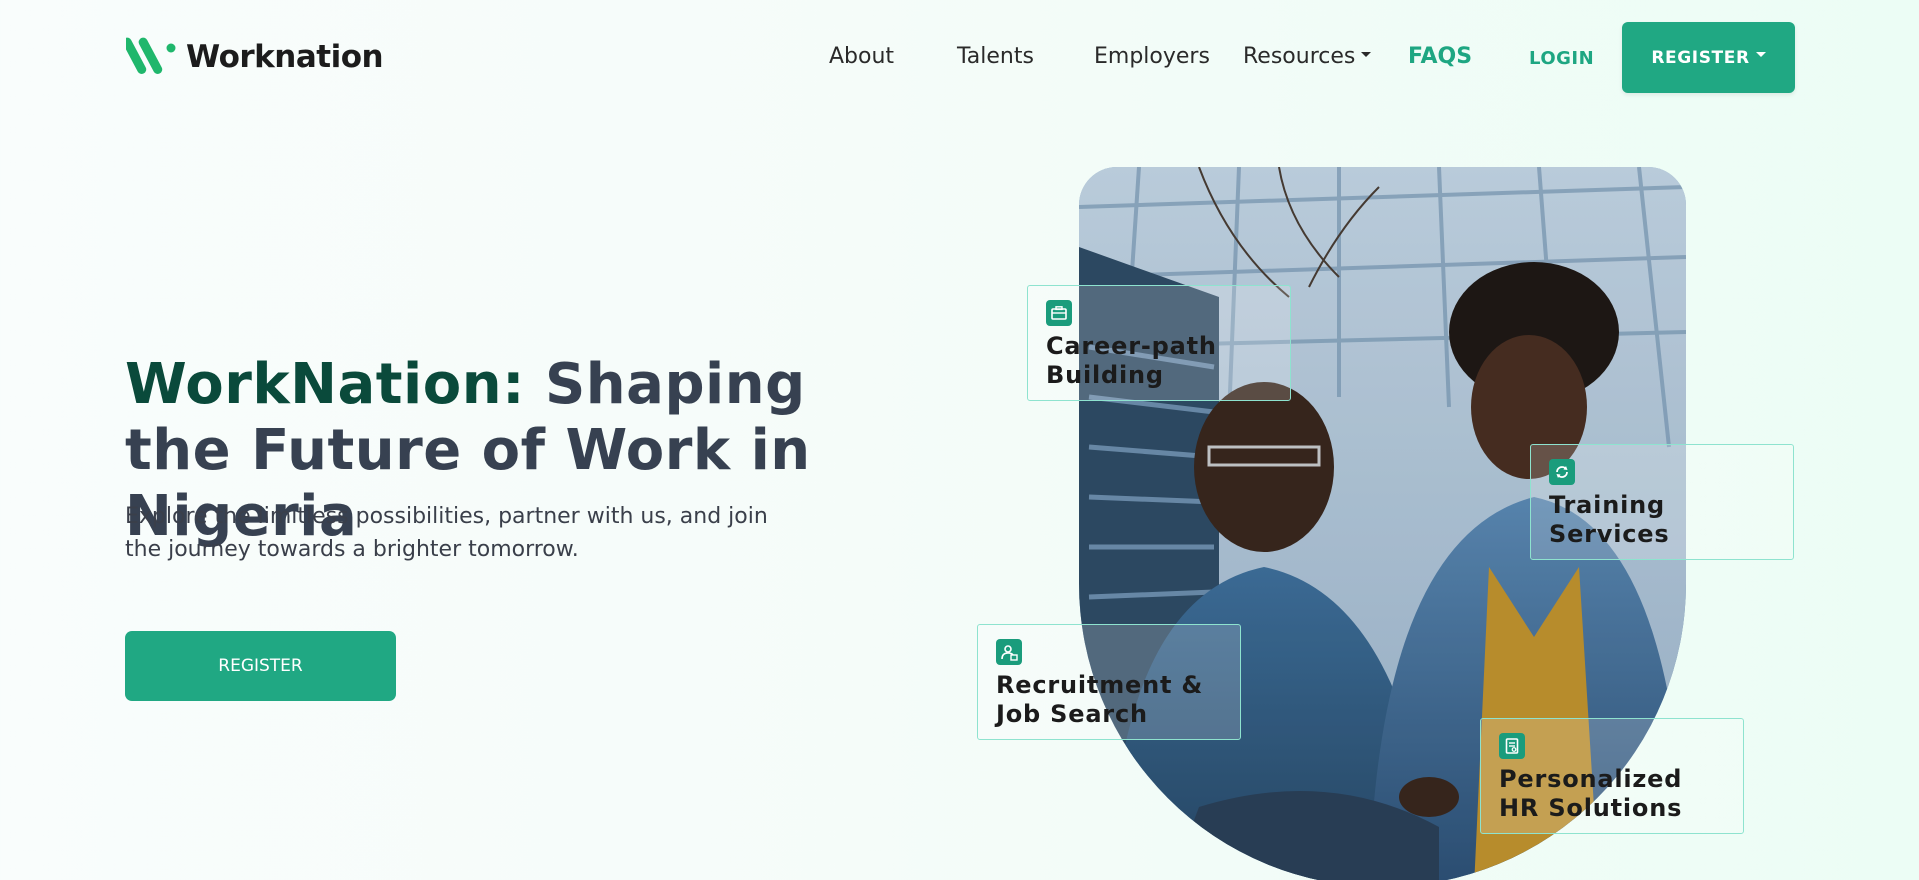  What do you see at coordinates (1512, 746) in the screenshot?
I see `document-icon` at bounding box center [1512, 746].